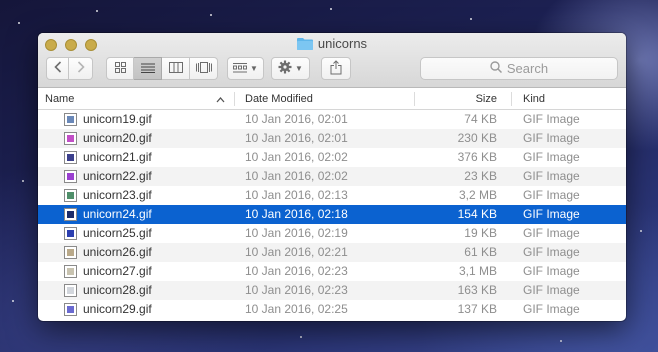 Image resolution: width=658 pixels, height=352 pixels. Describe the element at coordinates (332, 99) in the screenshot. I see `column-header: Name Date Modified Size Kind` at that location.